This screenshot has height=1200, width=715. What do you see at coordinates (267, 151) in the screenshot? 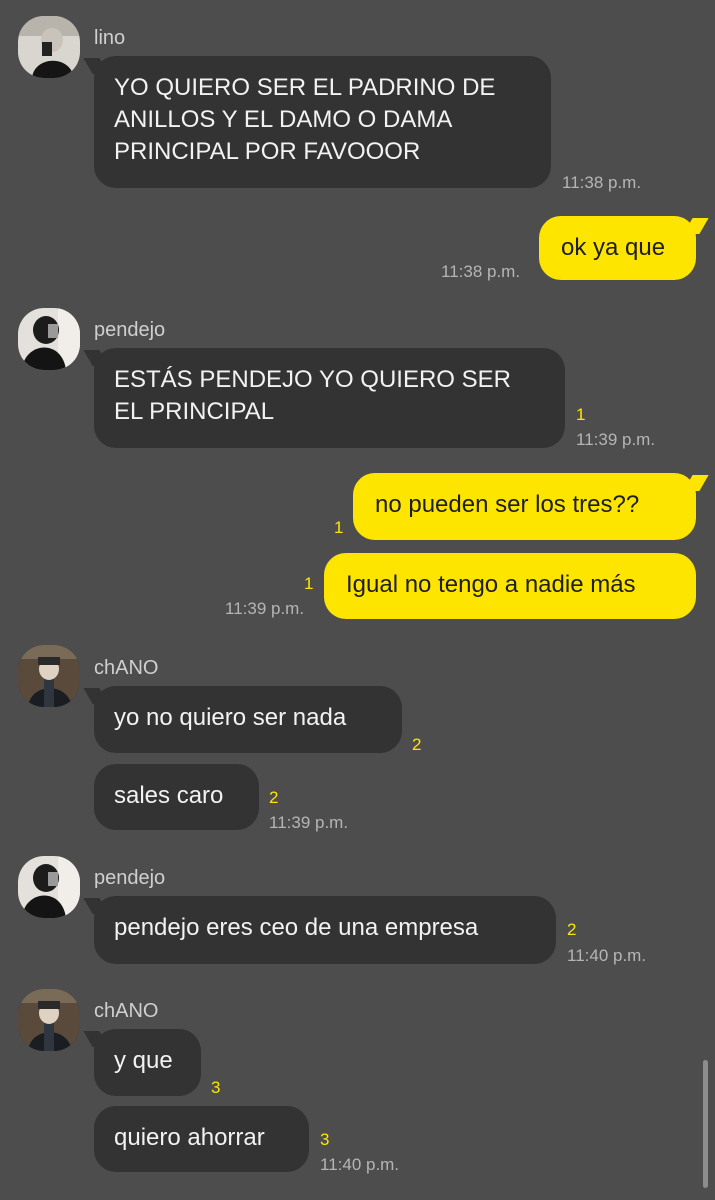
I see `message-line: PRINCIPAL POR FAVOOOR` at bounding box center [267, 151].